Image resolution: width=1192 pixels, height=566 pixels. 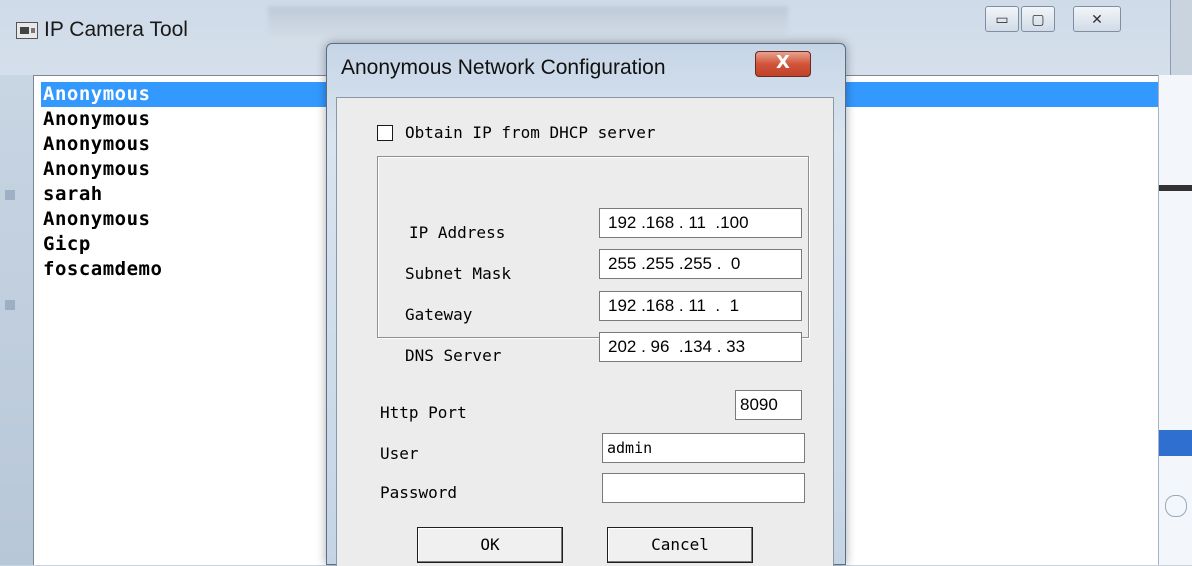 What do you see at coordinates (703, 488) in the screenshot?
I see `password-field` at bounding box center [703, 488].